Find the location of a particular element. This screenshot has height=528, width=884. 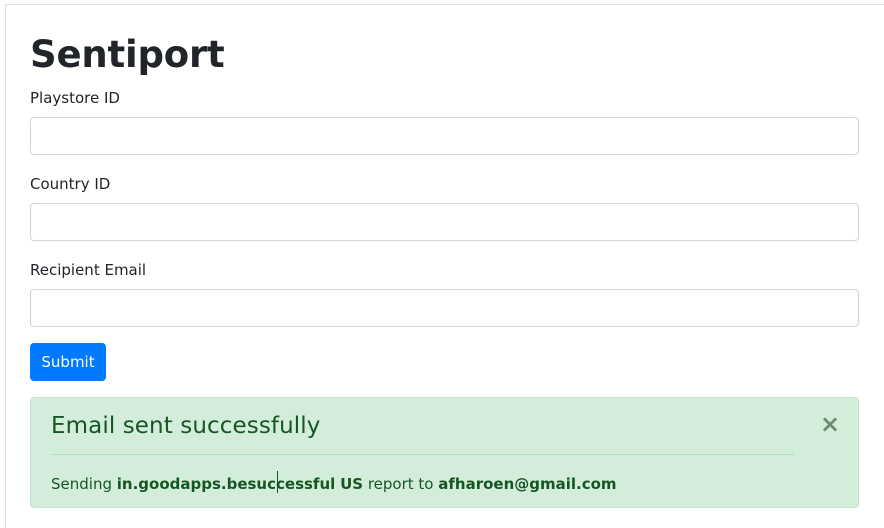

text-cursor is located at coordinates (277, 482).